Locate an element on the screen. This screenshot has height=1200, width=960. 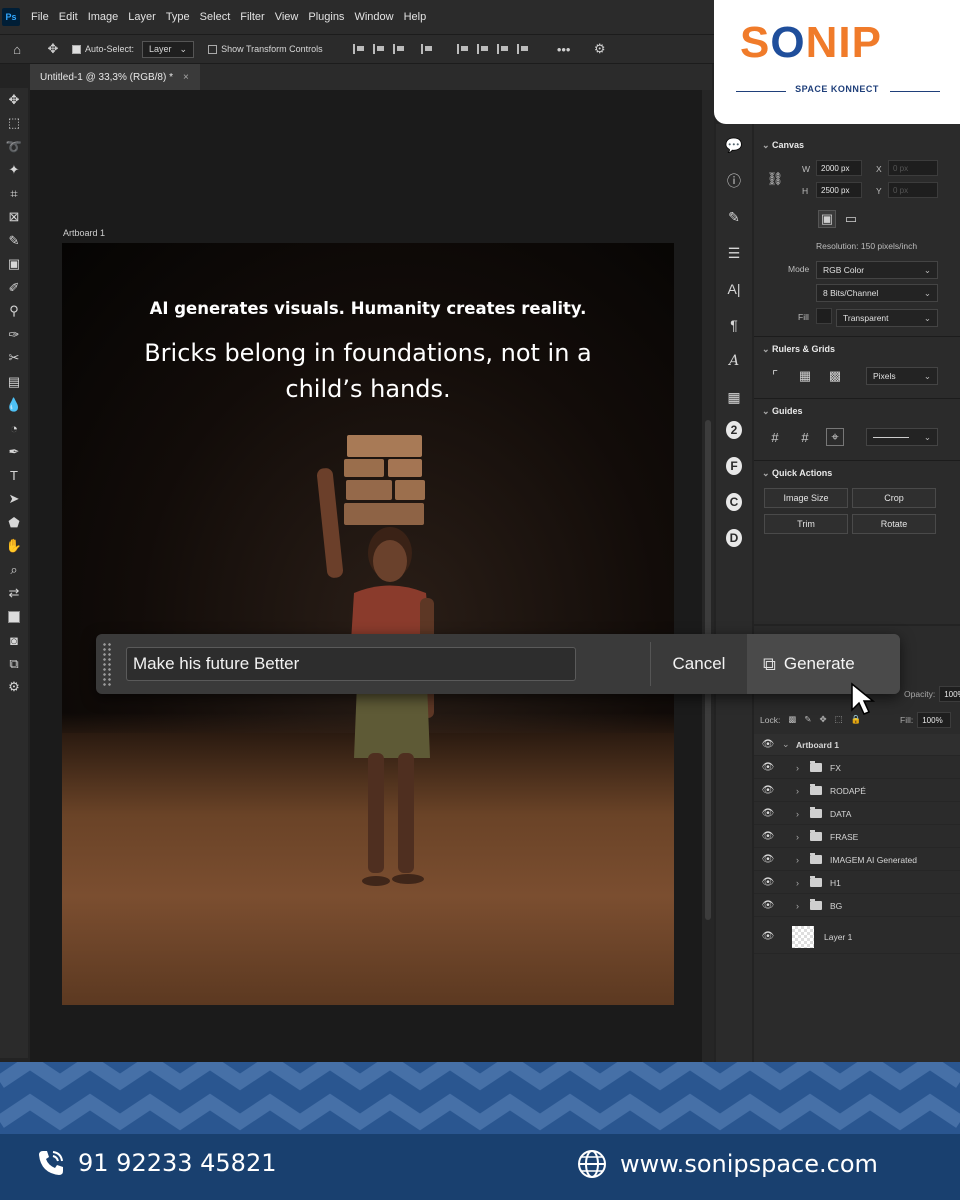
quick-actions-title: Quick Actions is located at coordinates (797, 473).